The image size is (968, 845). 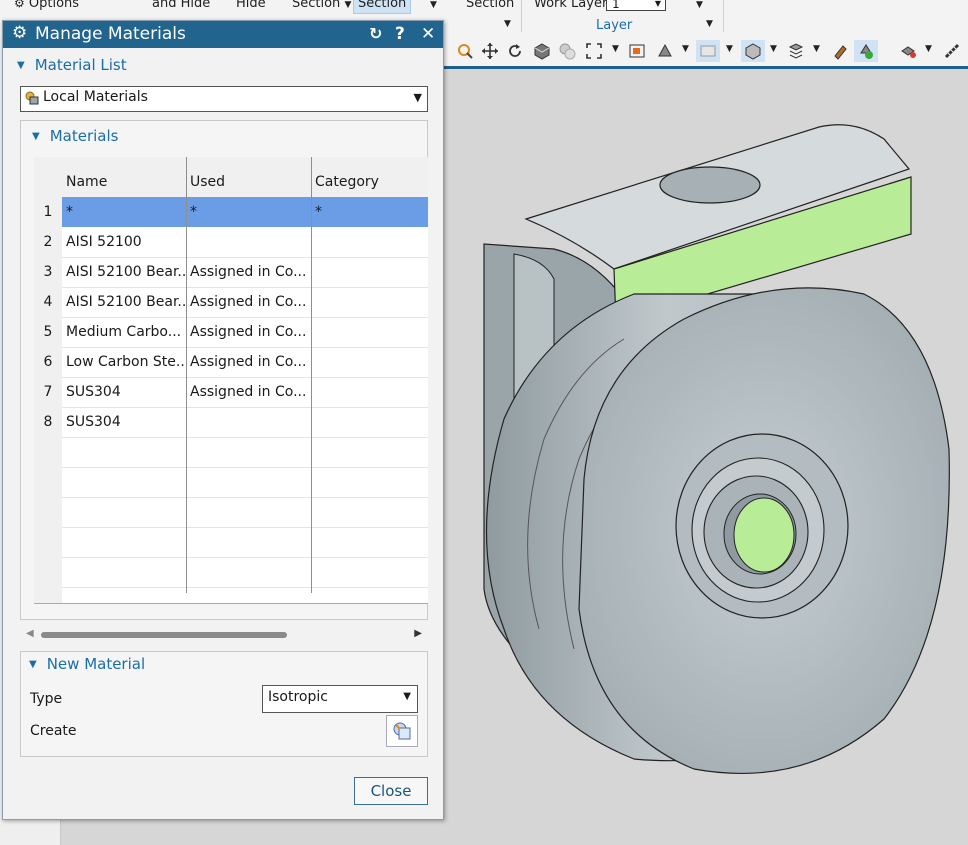 What do you see at coordinates (594, 51) in the screenshot?
I see `fit-view-icon` at bounding box center [594, 51].